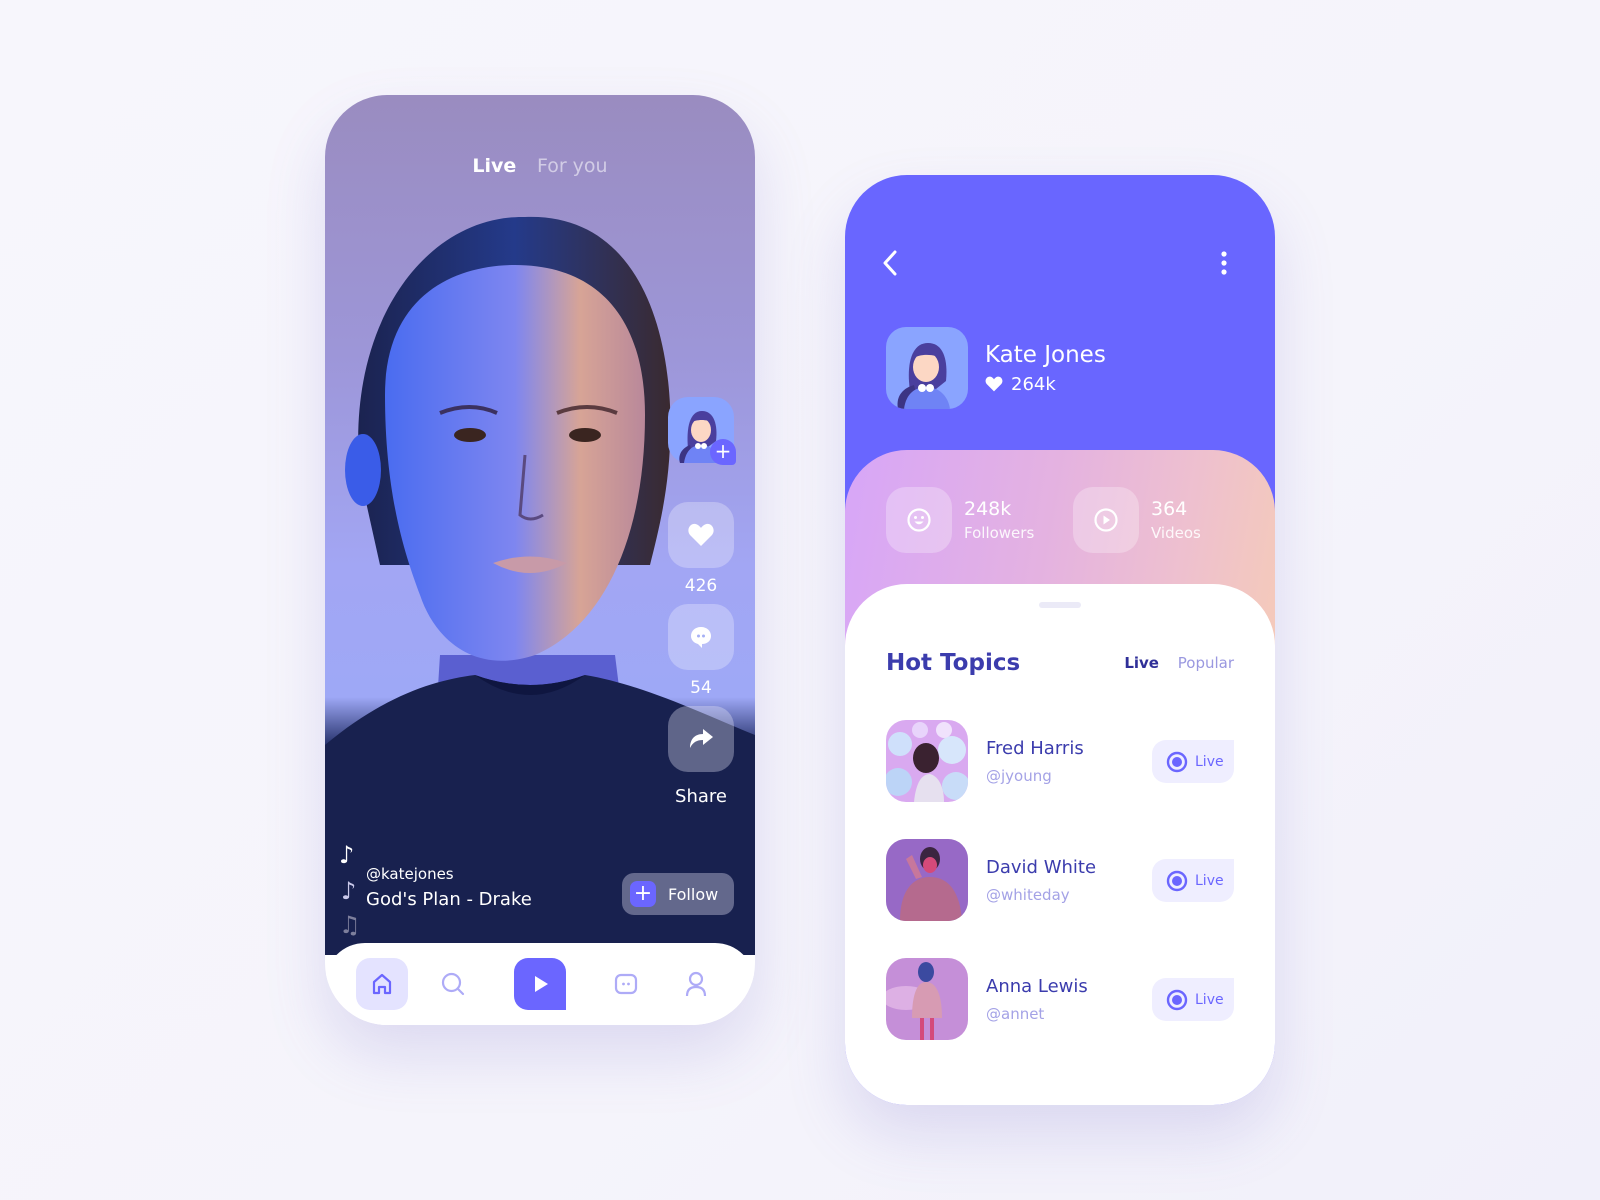  What do you see at coordinates (1035, 761) in the screenshot?
I see `topic-meta: Fred Harris @jyoung` at bounding box center [1035, 761].